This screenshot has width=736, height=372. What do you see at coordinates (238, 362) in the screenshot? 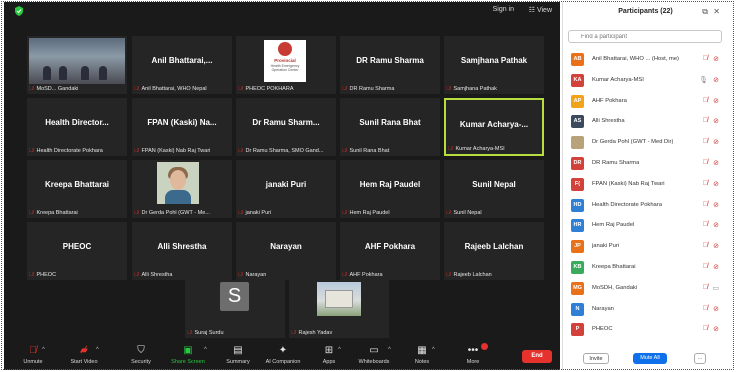
I see `summary-label: Summary` at bounding box center [238, 362].